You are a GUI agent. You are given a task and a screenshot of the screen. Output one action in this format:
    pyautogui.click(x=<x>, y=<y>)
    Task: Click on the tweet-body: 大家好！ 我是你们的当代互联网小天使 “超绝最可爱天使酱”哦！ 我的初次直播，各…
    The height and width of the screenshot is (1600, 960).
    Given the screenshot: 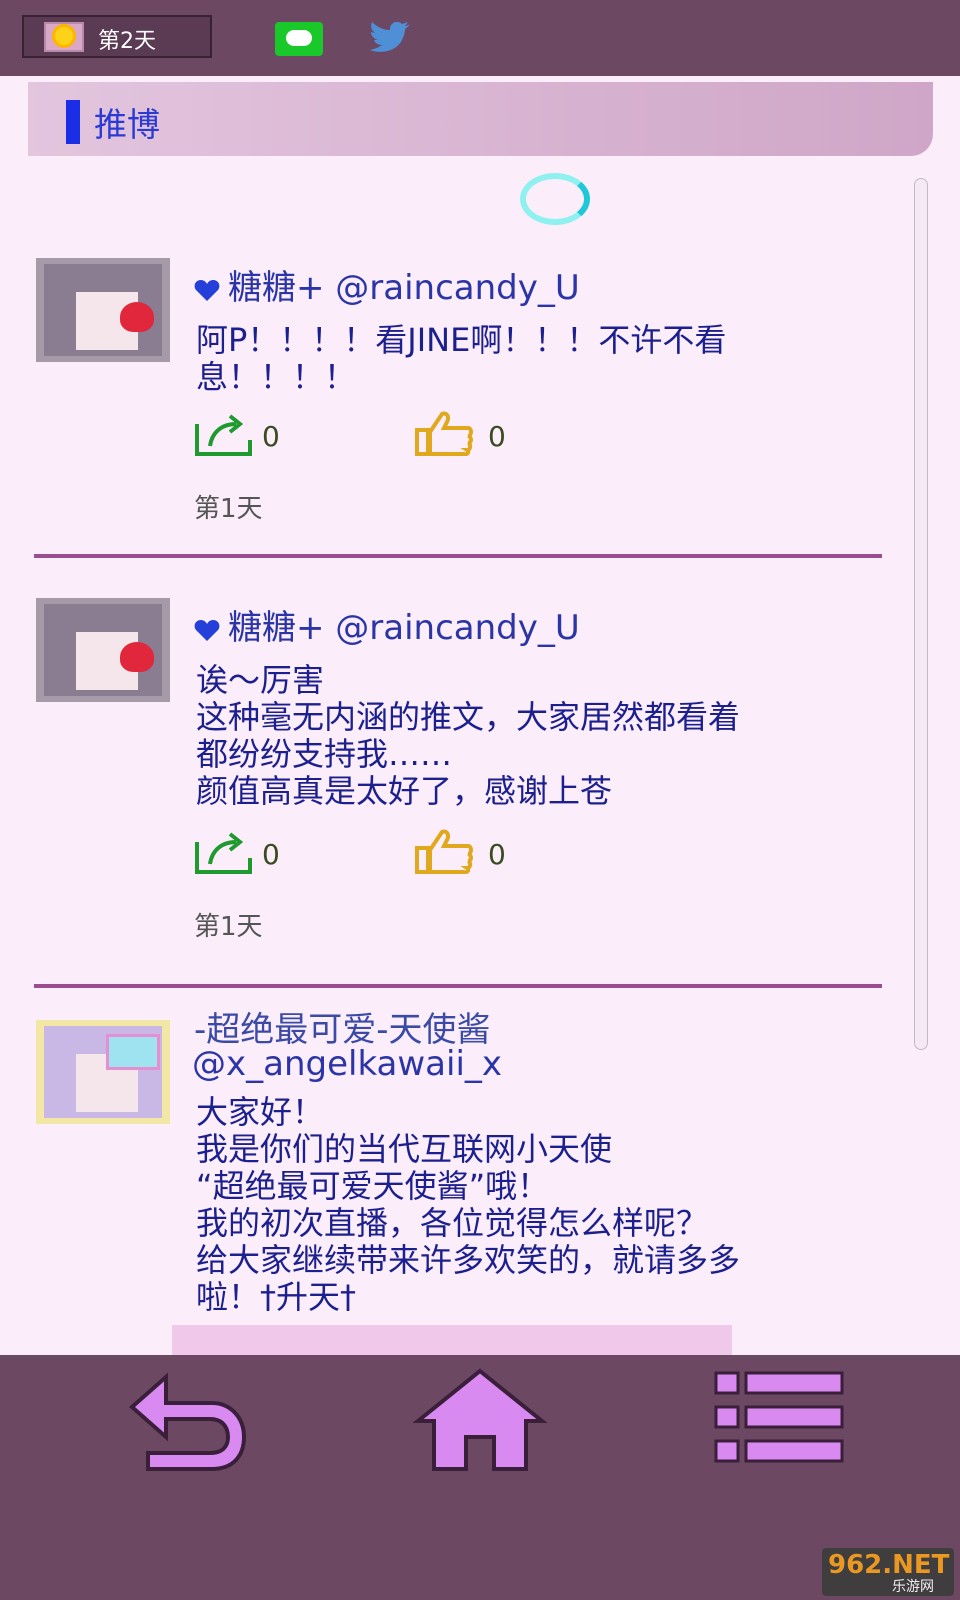 What is the action you would take?
    pyautogui.click(x=468, y=1205)
    